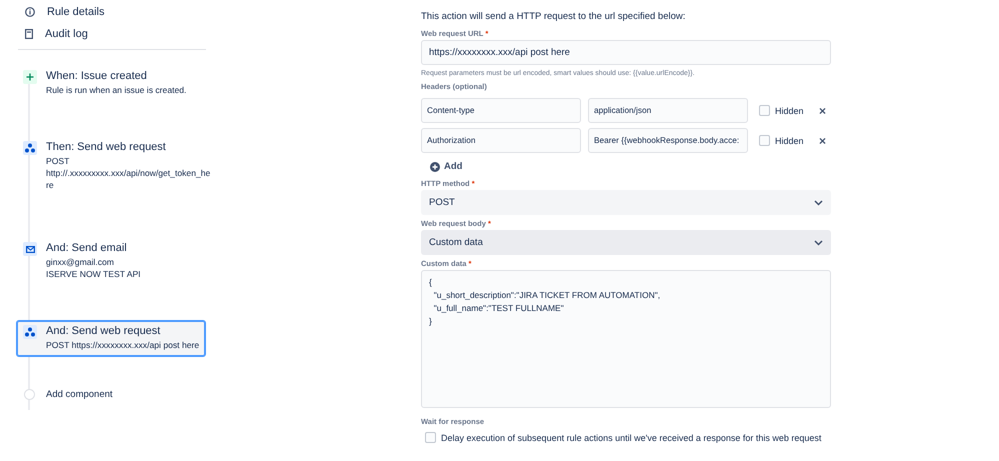 The width and height of the screenshot is (999, 461). I want to click on custom-data-textarea: { "u_short_description":"JIRA TICKET FROM AUTOMATION", "u_full_name":"TEST FULLNAME" }, so click(626, 339).